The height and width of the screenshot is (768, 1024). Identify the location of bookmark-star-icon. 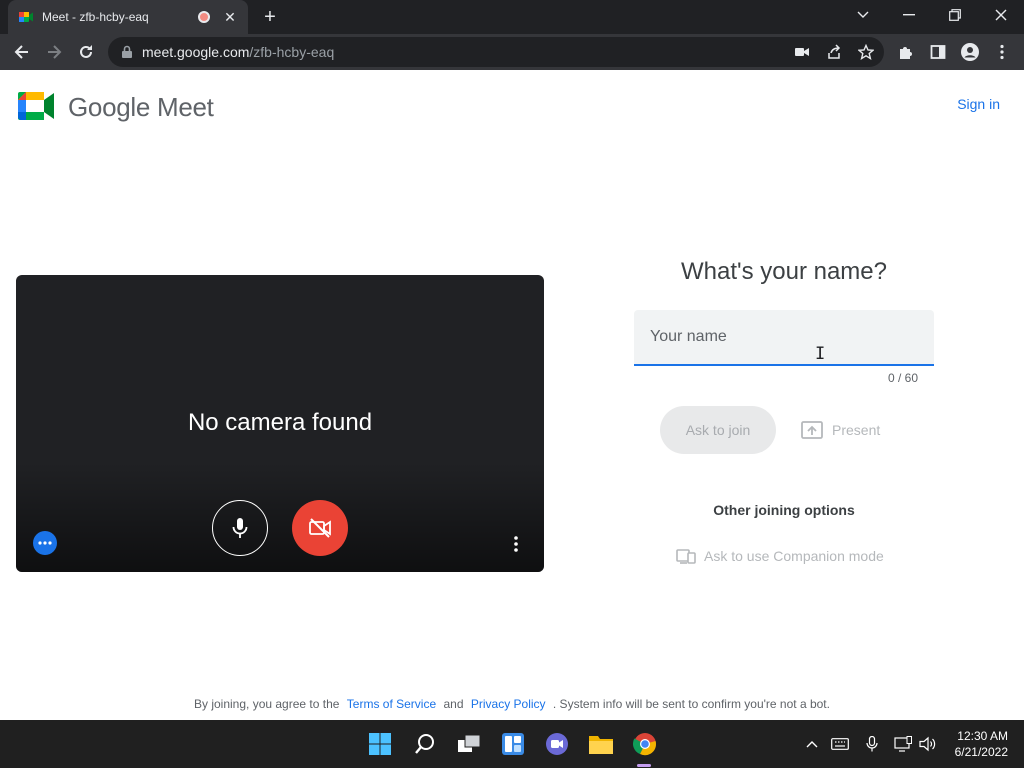
(866, 52).